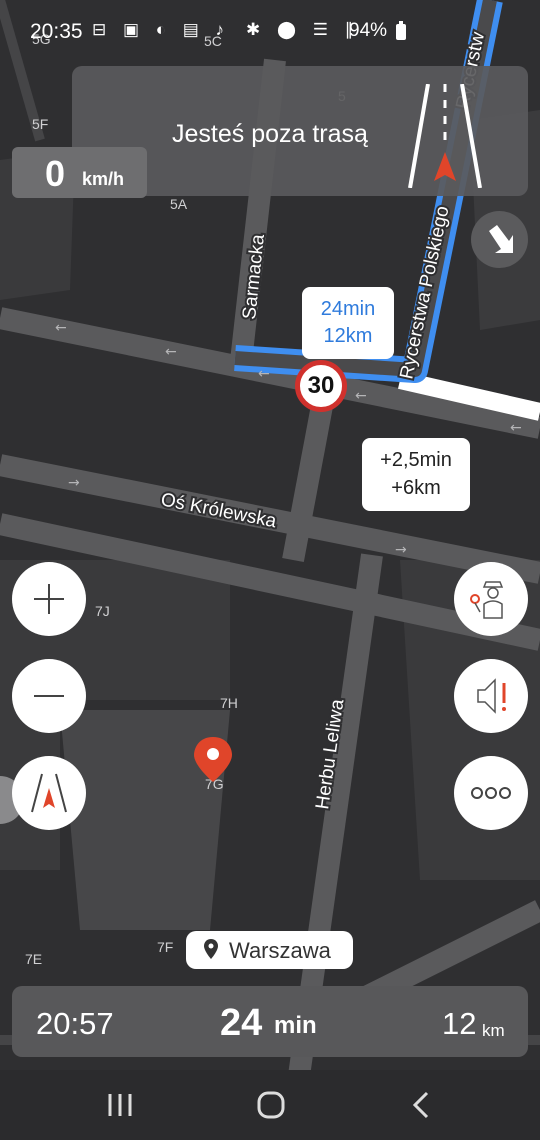 The image size is (540, 1140). I want to click on zoom-in-icon, so click(49, 599).